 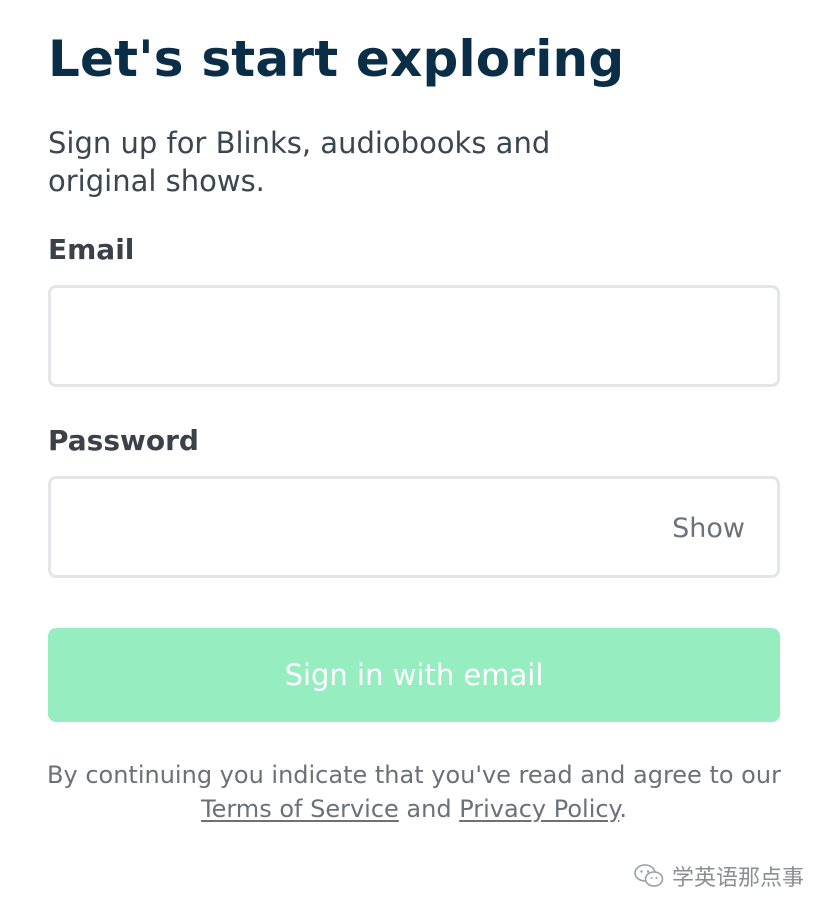 I want to click on watermark: 学英语那点事, so click(x=719, y=876).